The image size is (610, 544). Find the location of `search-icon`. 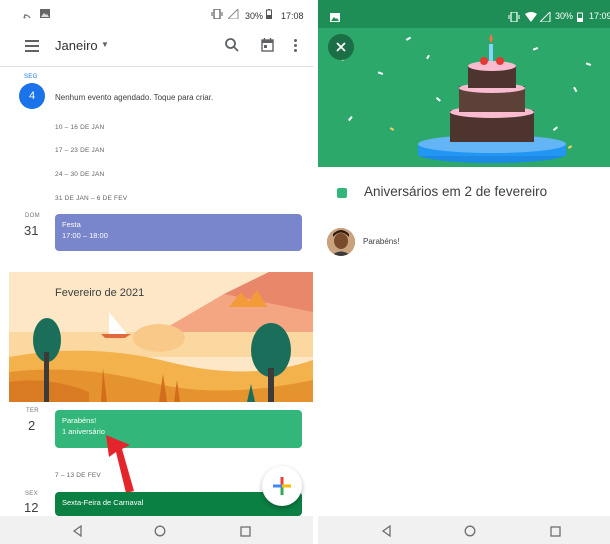

search-icon is located at coordinates (232, 45).